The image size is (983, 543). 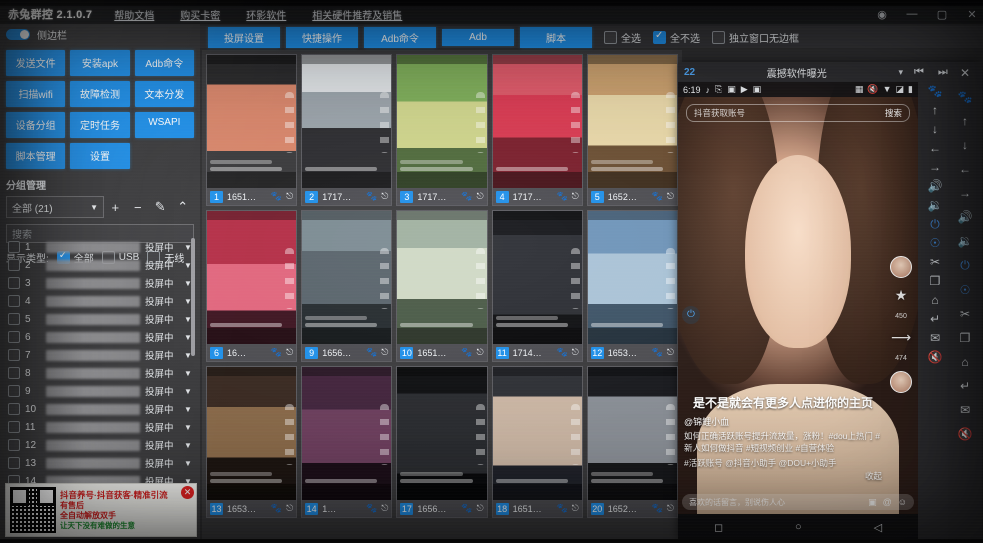 What do you see at coordinates (972, 14) in the screenshot?
I see `close-button: ✕` at bounding box center [972, 14].